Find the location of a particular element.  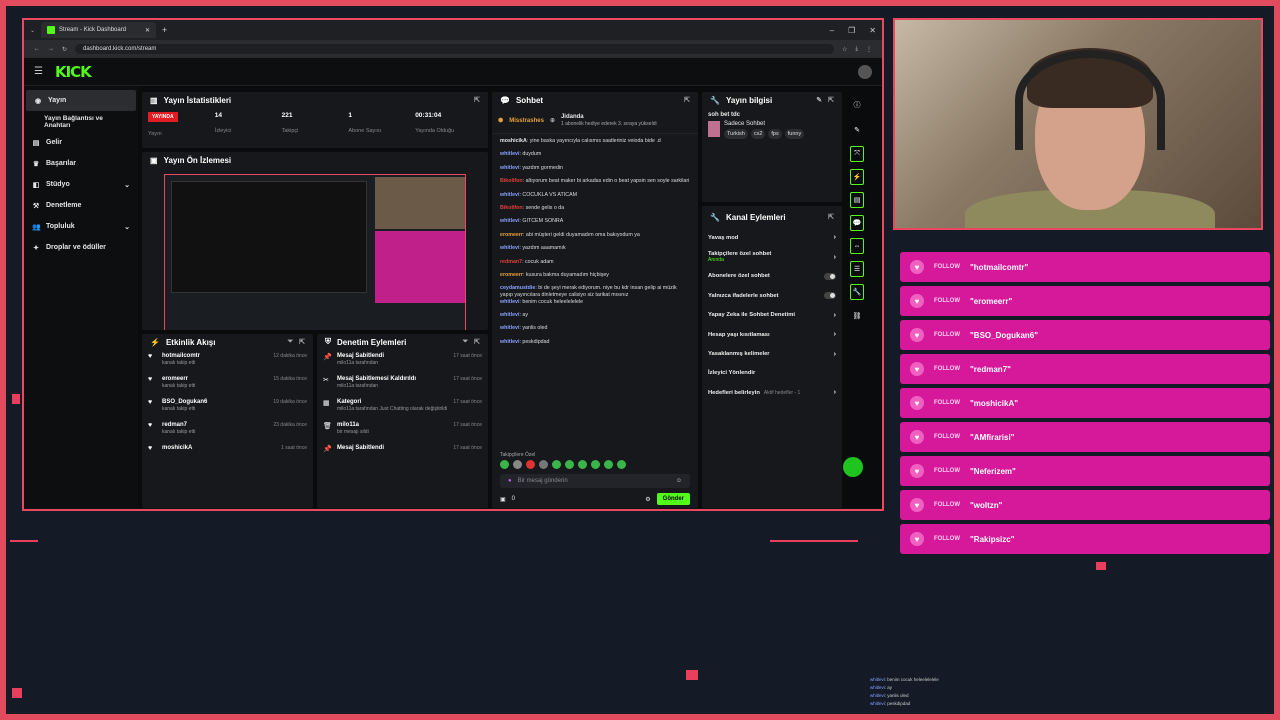

info-icon: ⓘ is located at coordinates (857, 105).